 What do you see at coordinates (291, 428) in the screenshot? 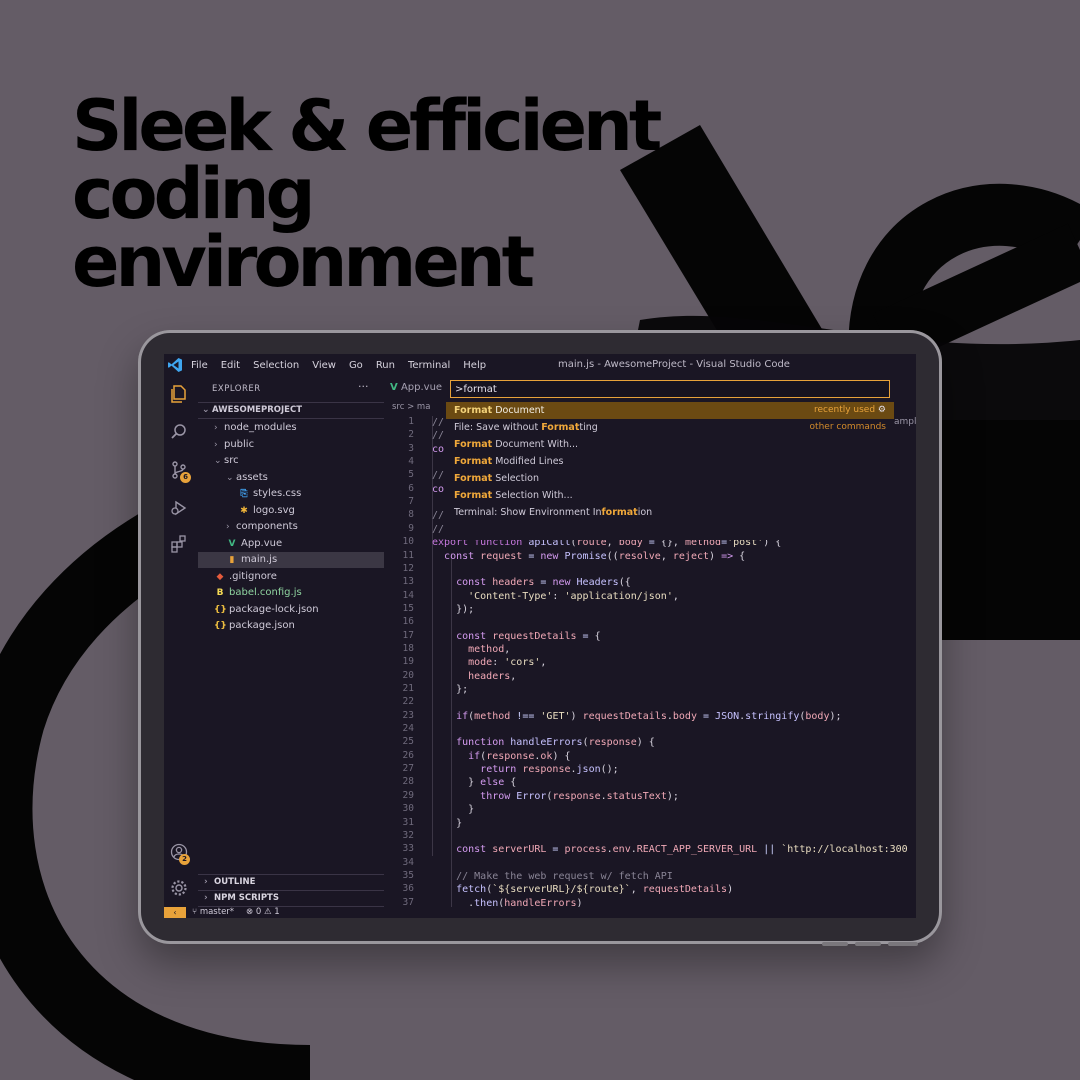
I see `tree-item-node-modules: › node_modules` at bounding box center [291, 428].